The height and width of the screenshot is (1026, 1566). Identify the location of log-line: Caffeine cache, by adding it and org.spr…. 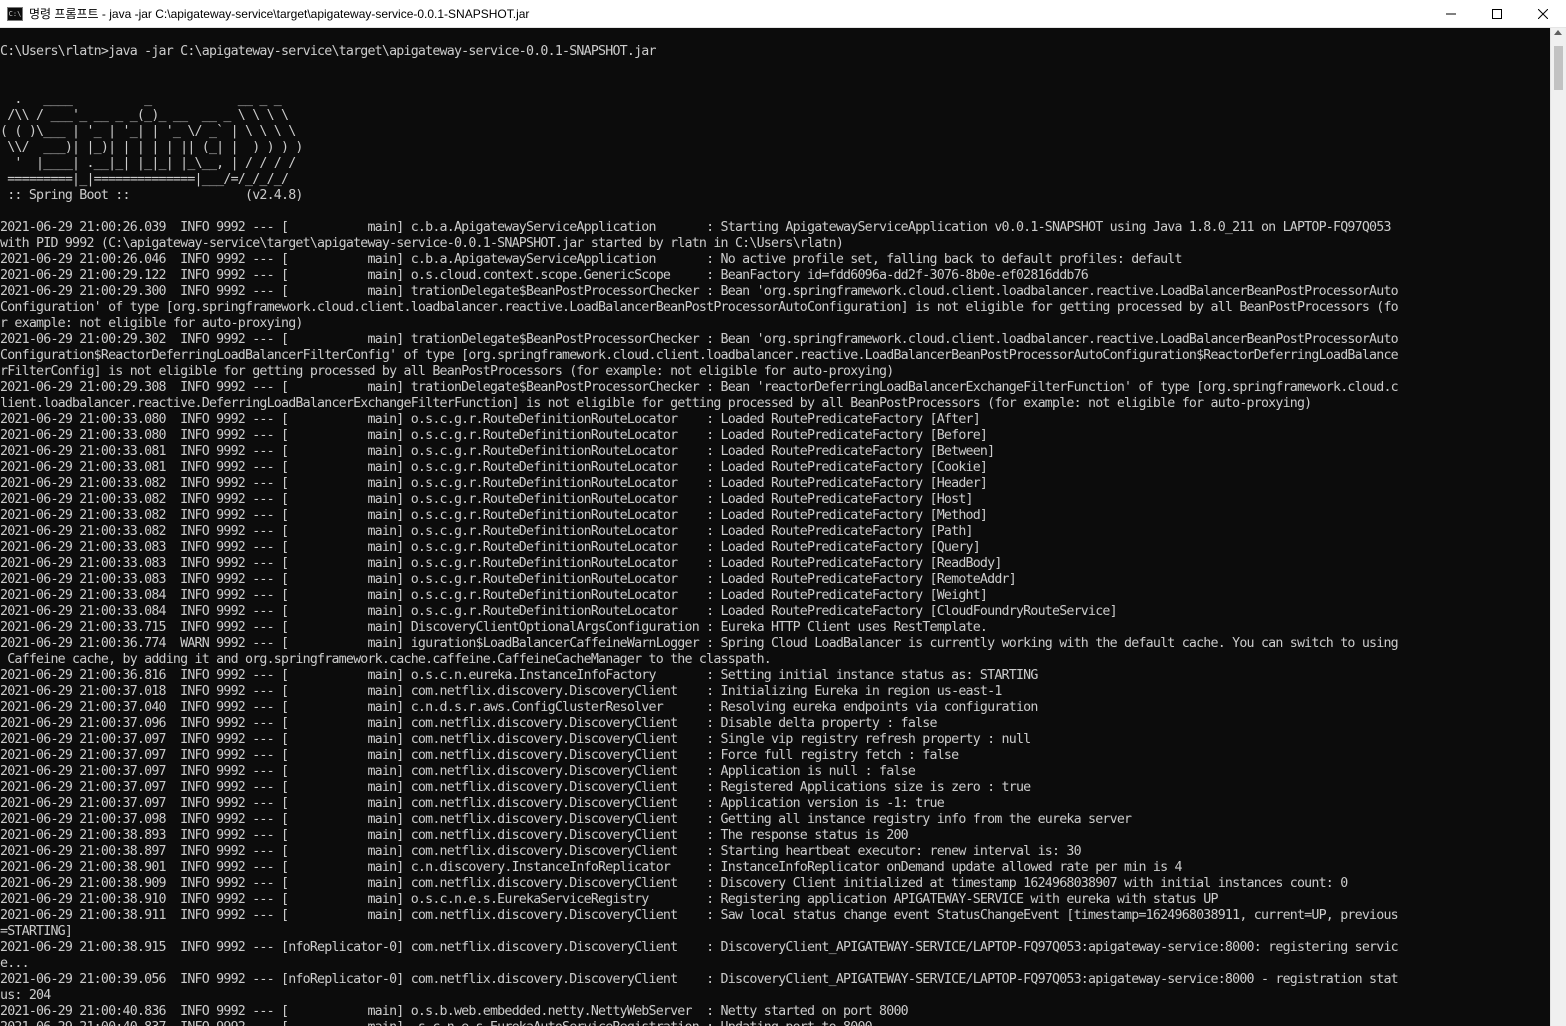
(386, 659).